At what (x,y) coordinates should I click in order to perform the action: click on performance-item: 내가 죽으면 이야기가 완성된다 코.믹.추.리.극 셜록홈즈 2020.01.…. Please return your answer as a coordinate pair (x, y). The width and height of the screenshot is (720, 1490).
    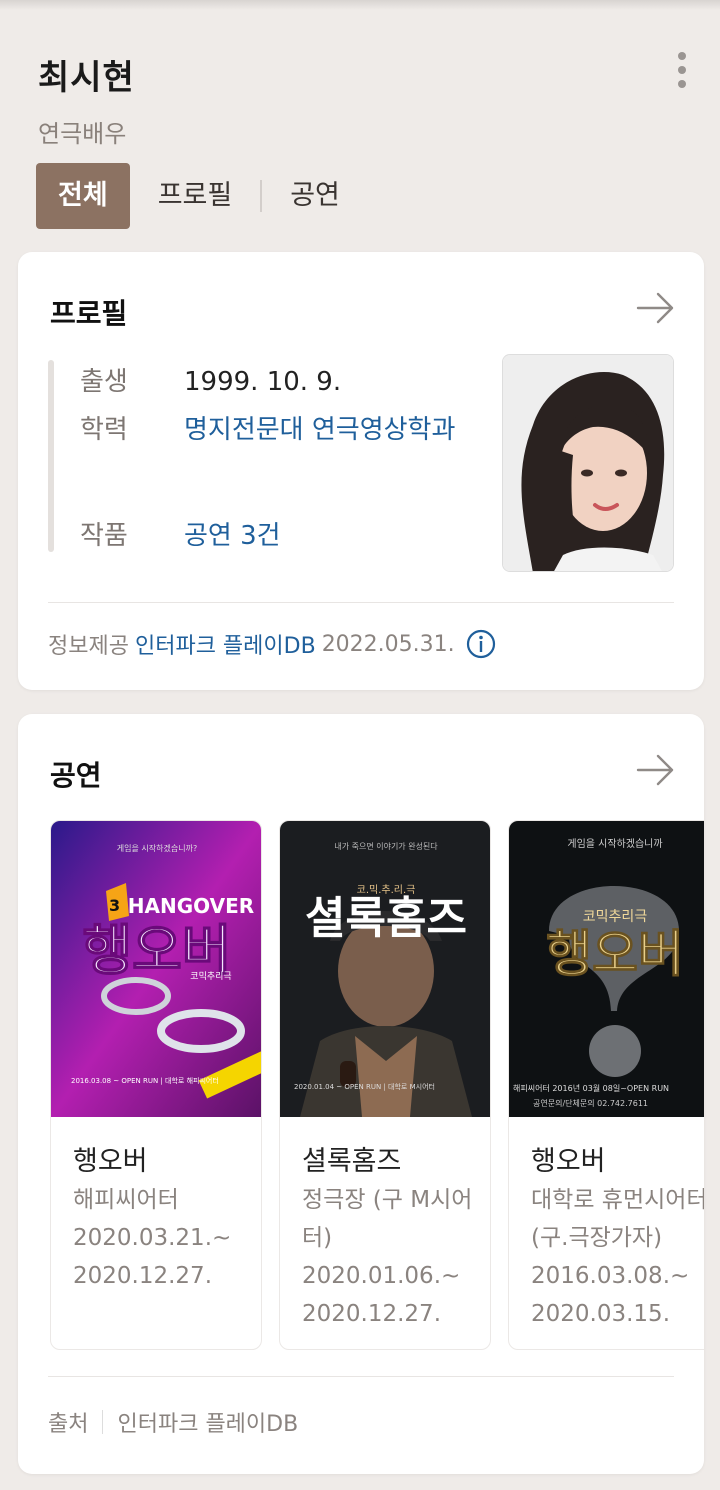
    Looking at the image, I should click on (385, 1085).